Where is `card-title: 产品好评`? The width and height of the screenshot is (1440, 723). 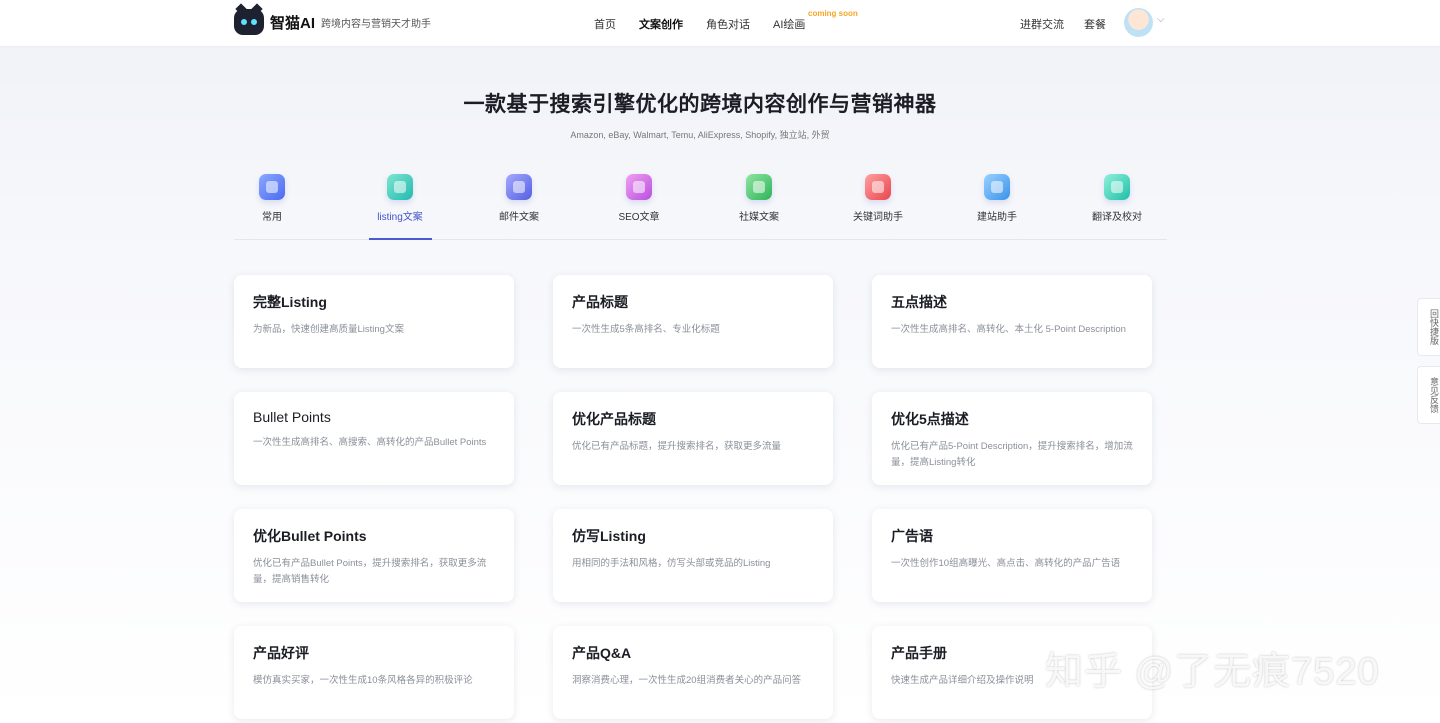 card-title: 产品好评 is located at coordinates (281, 653).